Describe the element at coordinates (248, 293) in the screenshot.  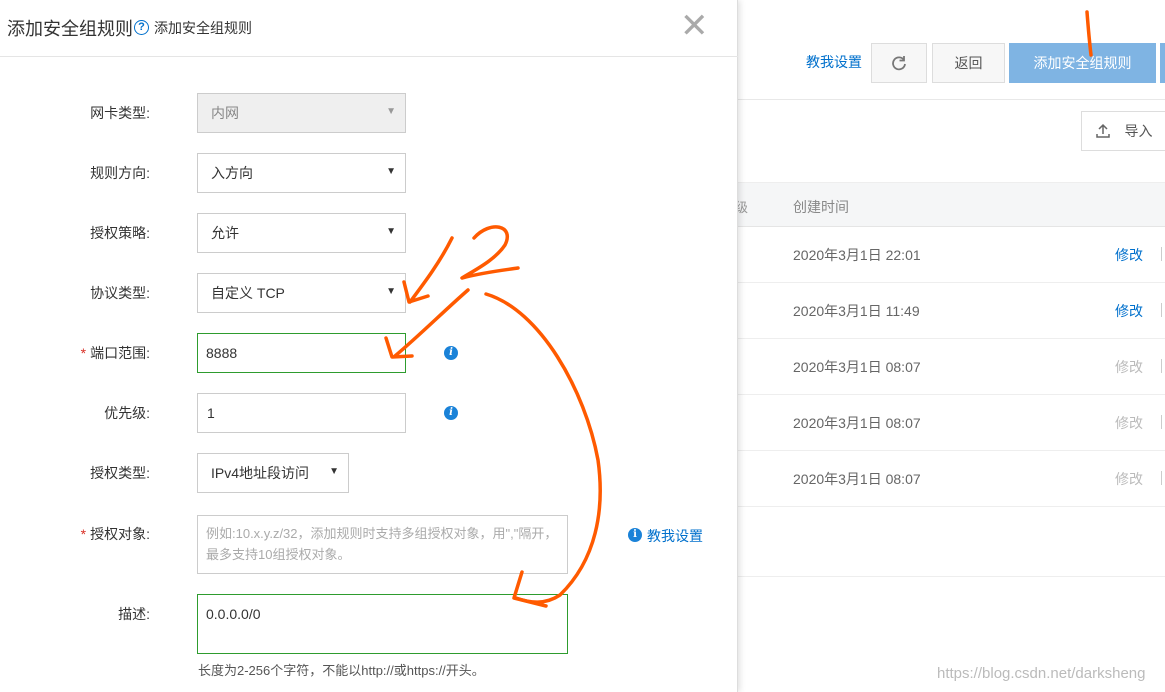
I see `protocol-value: 自定义 TCP` at that location.